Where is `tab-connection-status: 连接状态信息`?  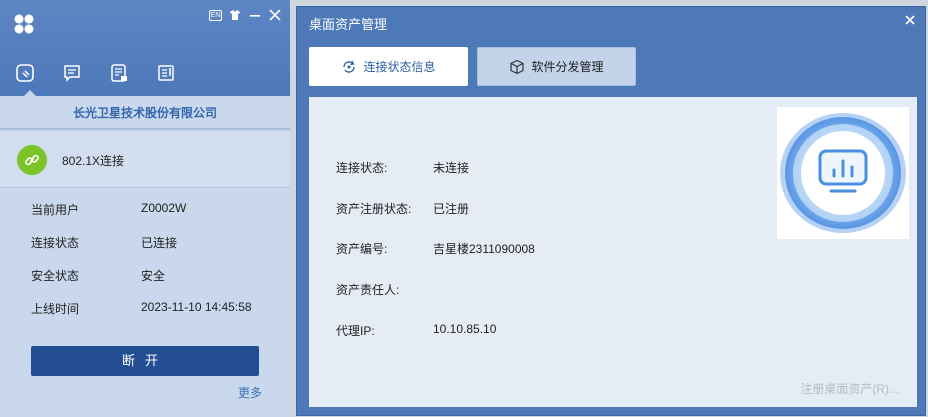 tab-connection-status: 连接状态信息 is located at coordinates (388, 66).